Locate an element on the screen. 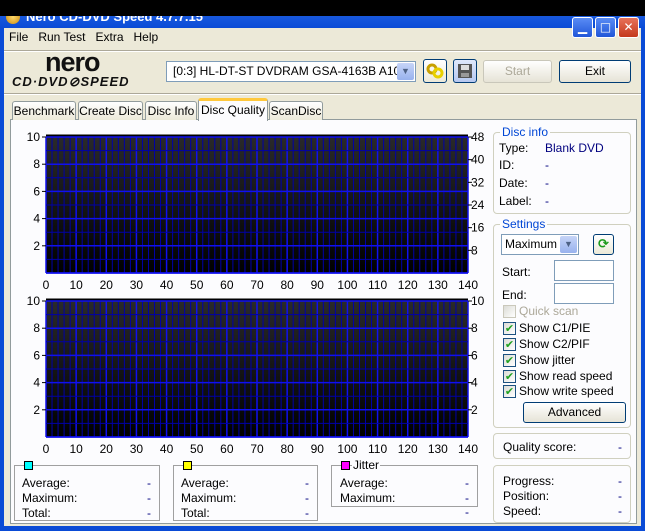 The image size is (645, 531). tab-create-disc: Create Disc is located at coordinates (110, 110).